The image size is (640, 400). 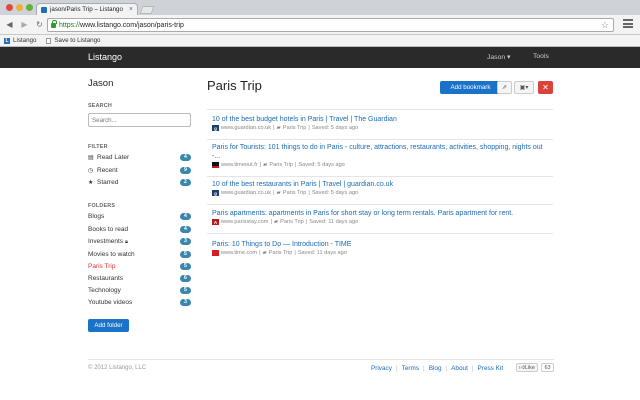 I want to click on footer-link-blog: Blog, so click(x=435, y=368).